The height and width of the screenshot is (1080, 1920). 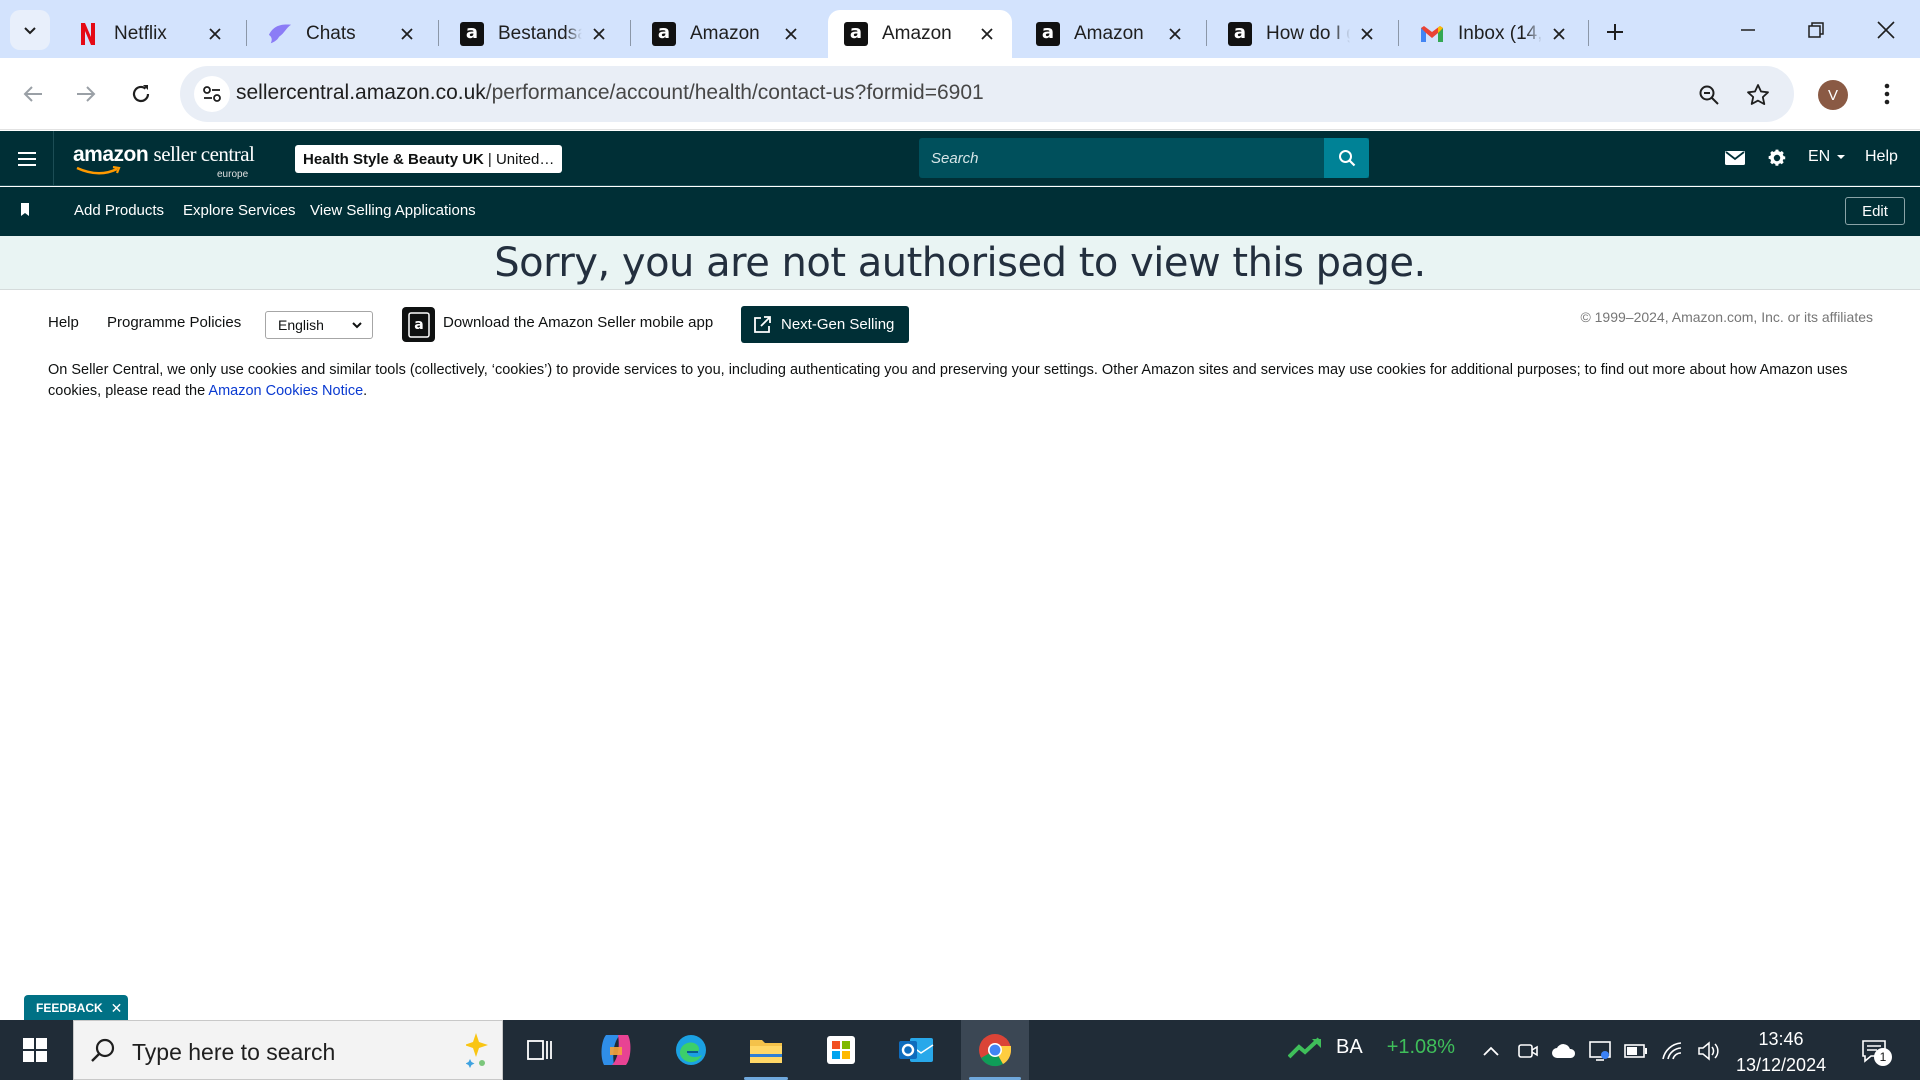 What do you see at coordinates (1346, 158) in the screenshot?
I see `seller-search-button` at bounding box center [1346, 158].